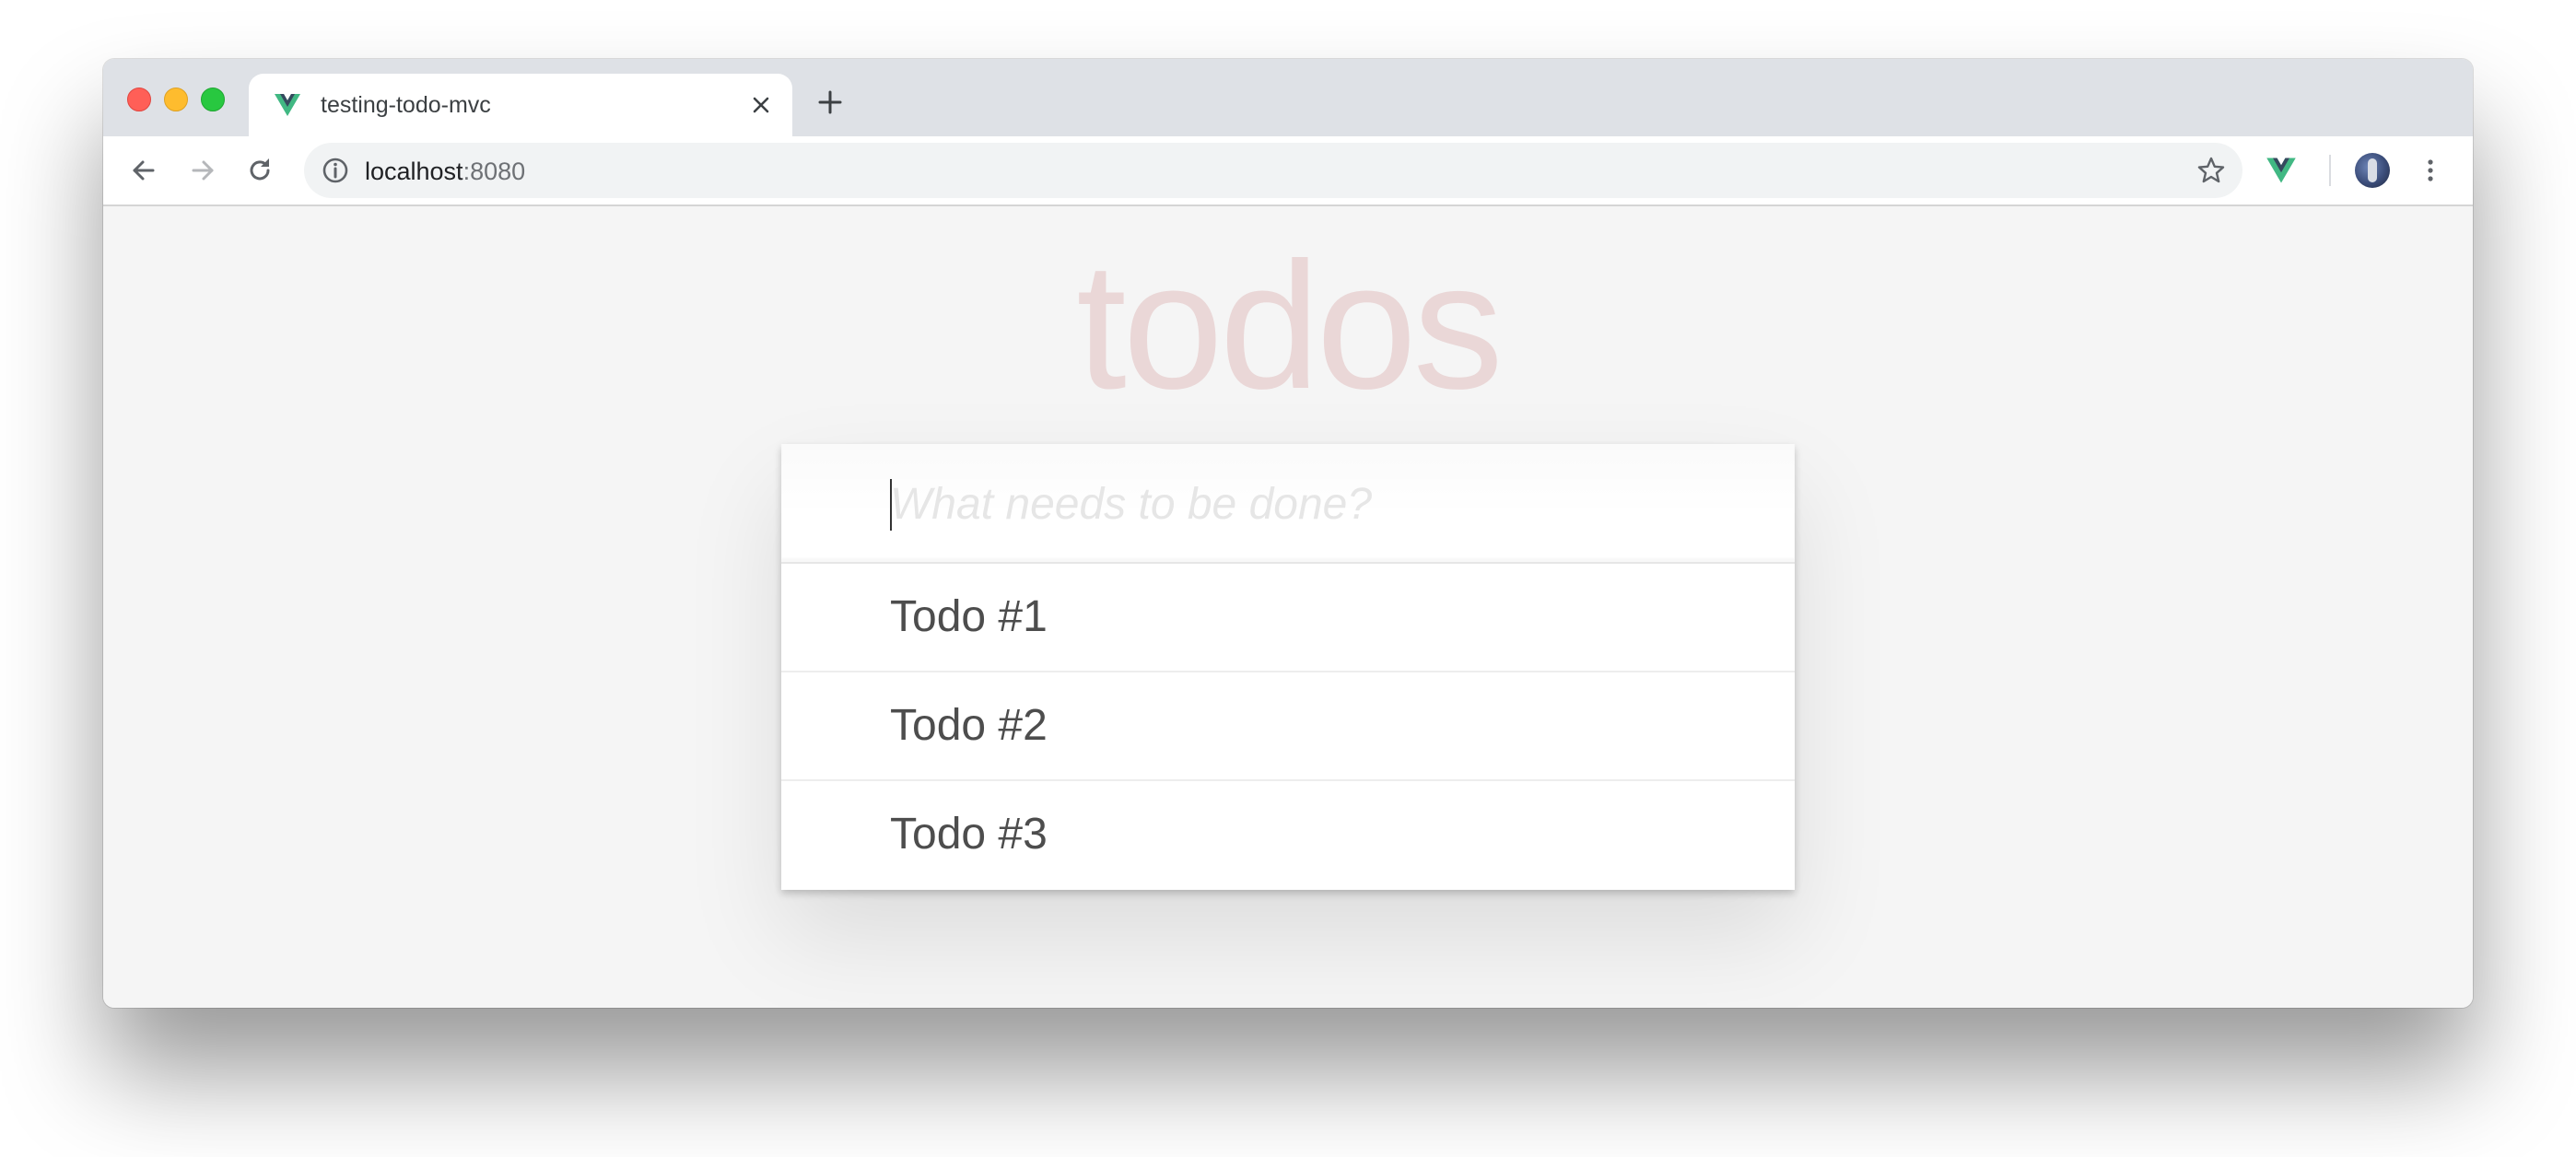 The height and width of the screenshot is (1157, 2576). What do you see at coordinates (2281, 170) in the screenshot?
I see `vue-devtools-icon` at bounding box center [2281, 170].